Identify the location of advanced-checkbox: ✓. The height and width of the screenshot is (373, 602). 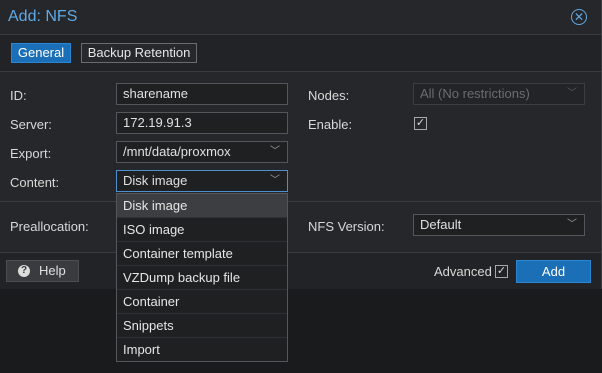
(501, 271).